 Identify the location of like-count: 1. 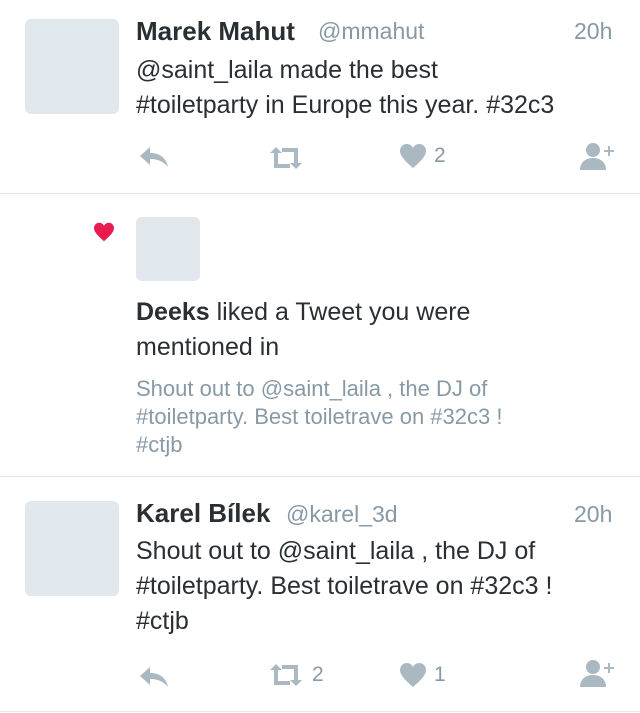
(440, 674).